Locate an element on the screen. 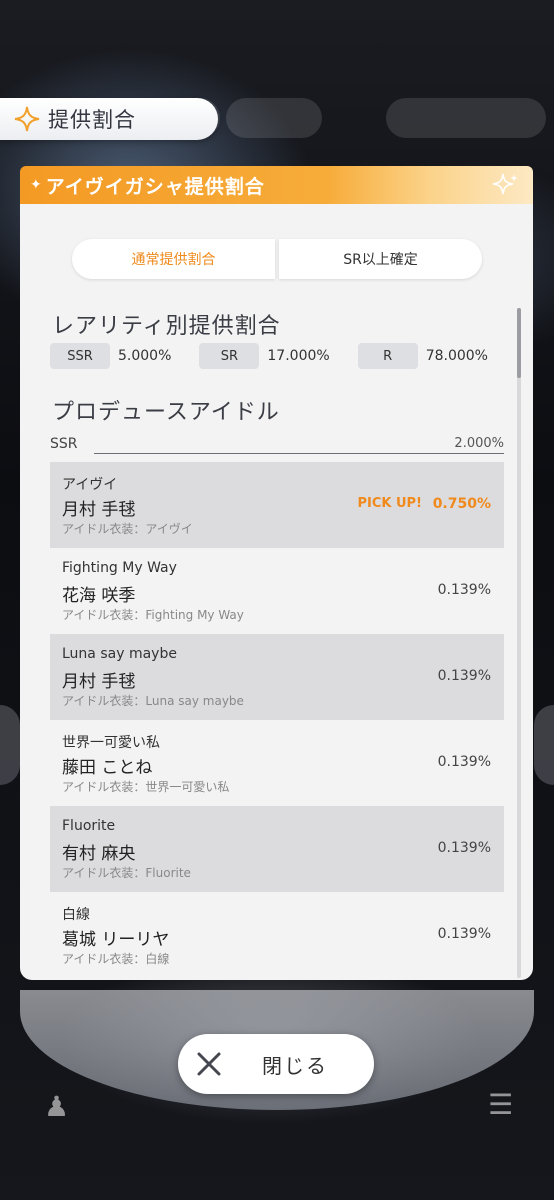  rarity-rates: SSR 5.000% SR 17.000% R 78.000% is located at coordinates (269, 356).